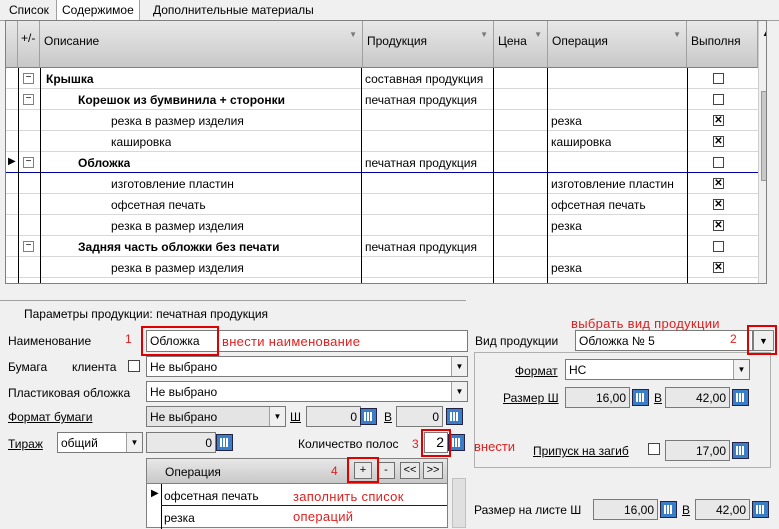 Image resolution: width=779 pixels, height=529 pixels. What do you see at coordinates (28, 367) in the screenshot?
I see `paper-label: Бумага` at bounding box center [28, 367].